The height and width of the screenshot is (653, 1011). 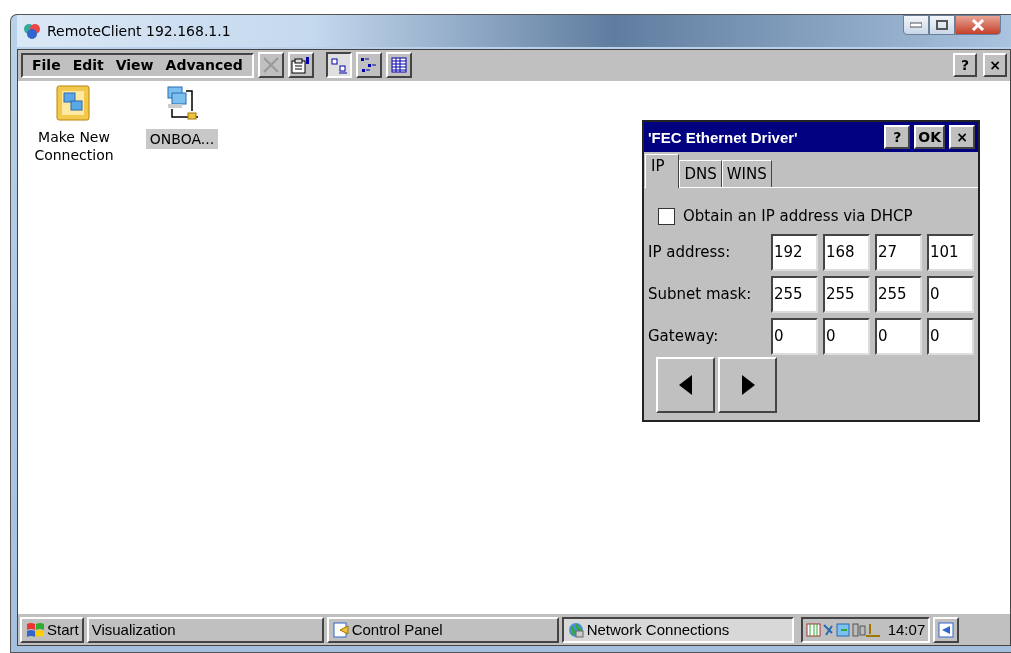 I want to click on large-icons-button, so click(x=338, y=65).